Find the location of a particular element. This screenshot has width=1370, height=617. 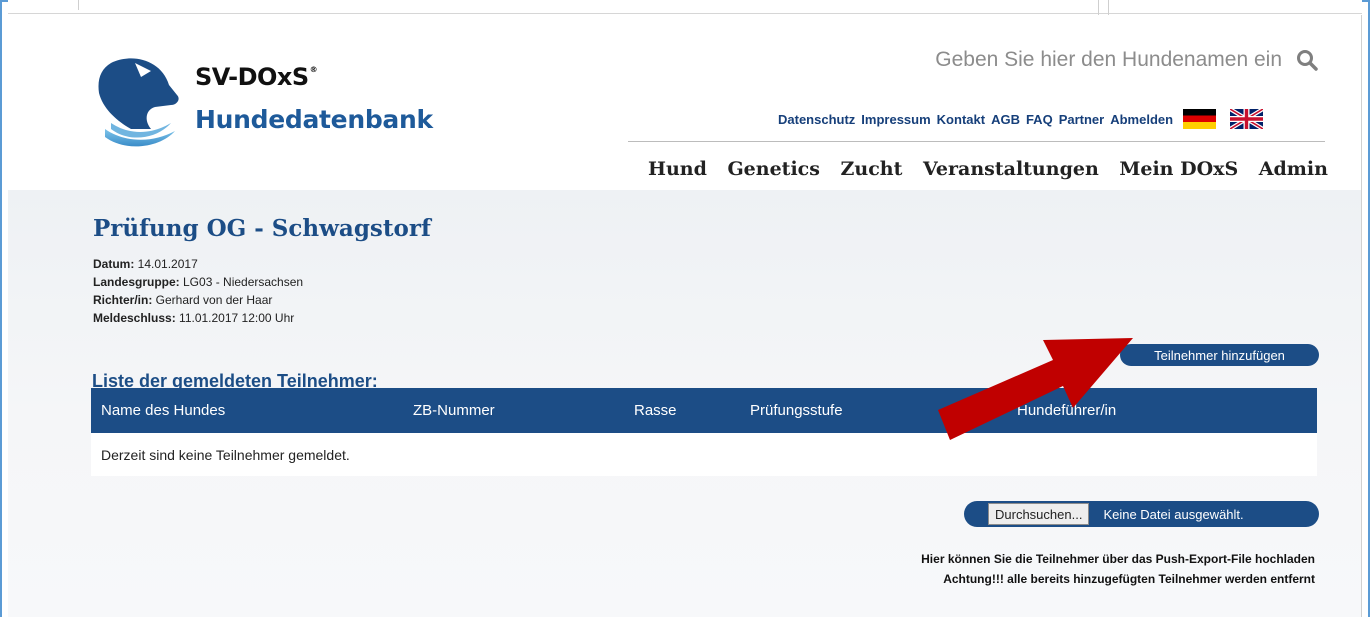

detail-richter: Richter/in: Gerhard von der Haar is located at coordinates (183, 300).